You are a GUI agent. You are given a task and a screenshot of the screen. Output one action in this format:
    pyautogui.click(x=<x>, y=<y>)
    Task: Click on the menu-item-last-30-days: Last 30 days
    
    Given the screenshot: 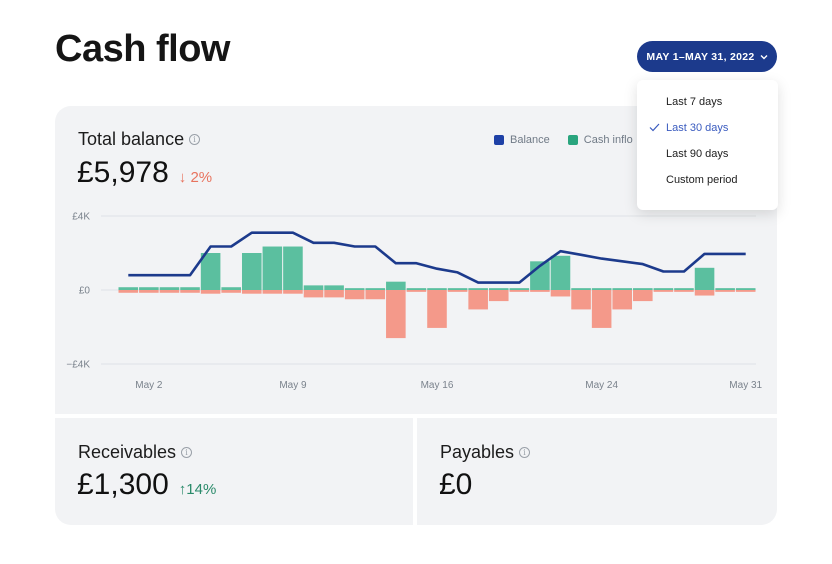 What is the action you would take?
    pyautogui.click(x=707, y=128)
    